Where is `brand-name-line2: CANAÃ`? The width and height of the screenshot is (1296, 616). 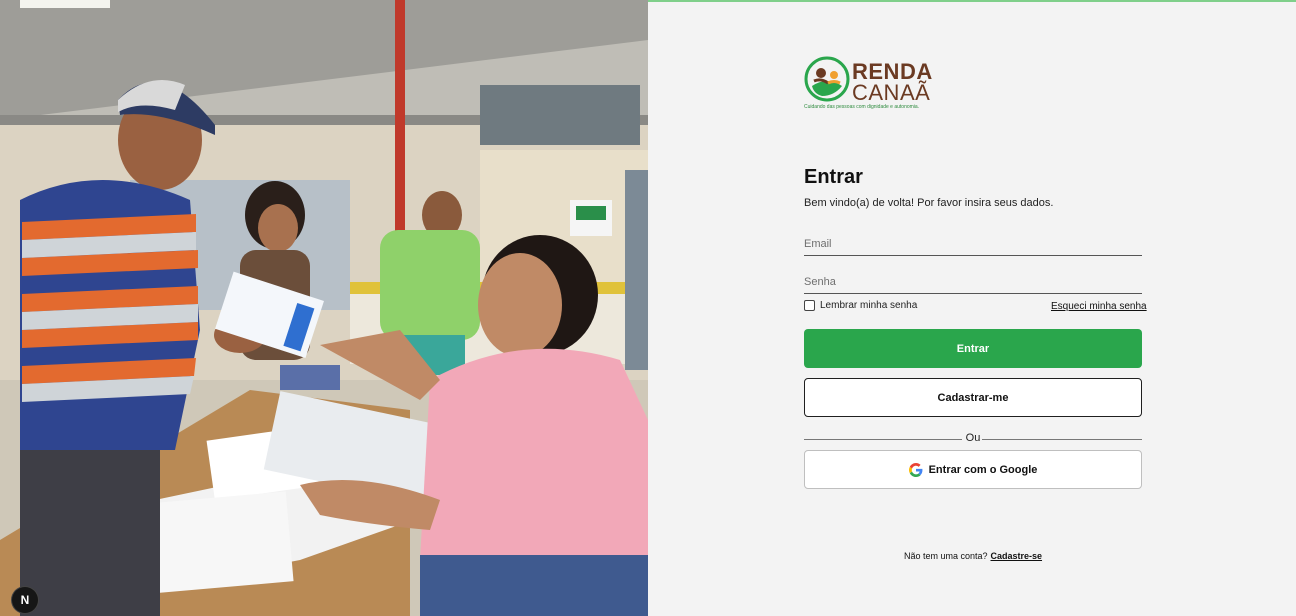
brand-name-line2: CANAÃ is located at coordinates (891, 92).